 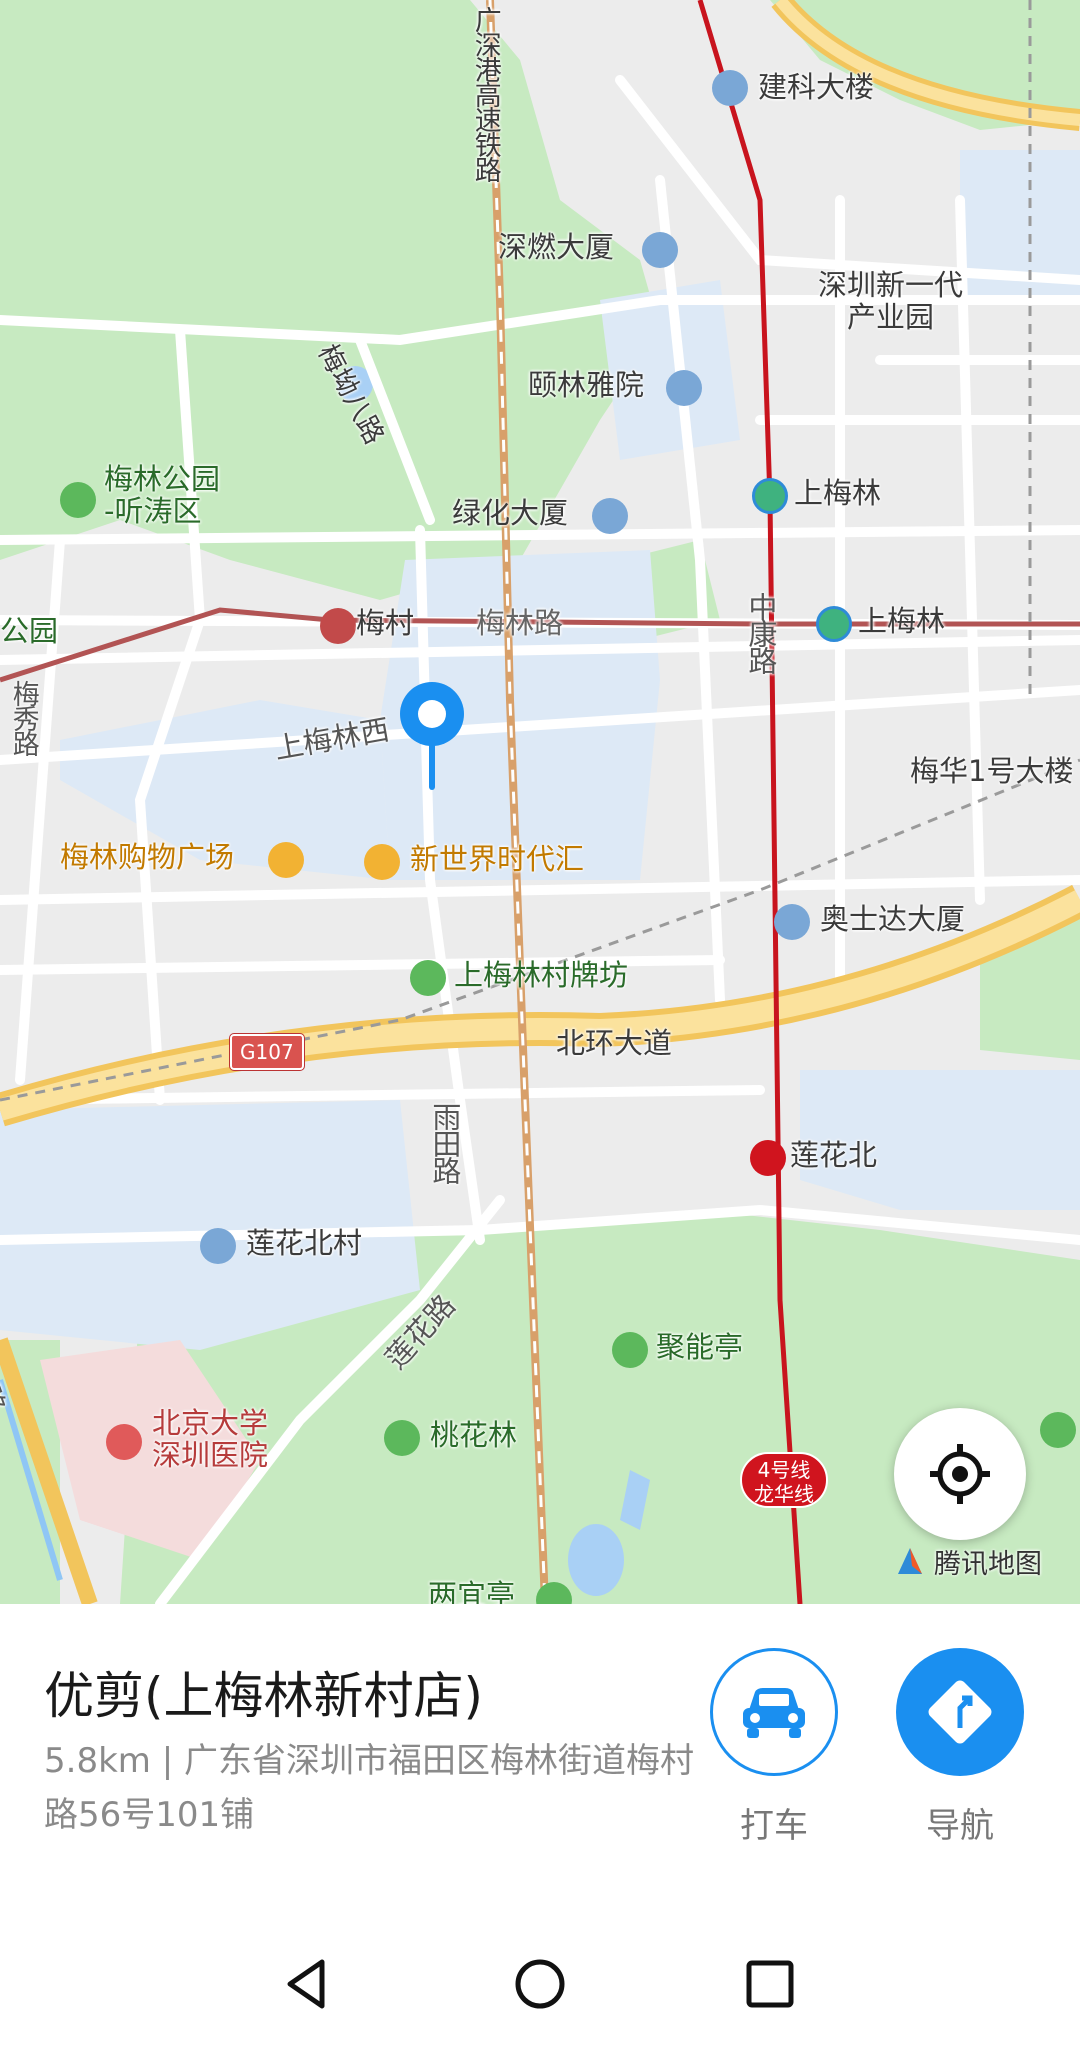 I want to click on location-pin-icon, so click(x=432, y=736).